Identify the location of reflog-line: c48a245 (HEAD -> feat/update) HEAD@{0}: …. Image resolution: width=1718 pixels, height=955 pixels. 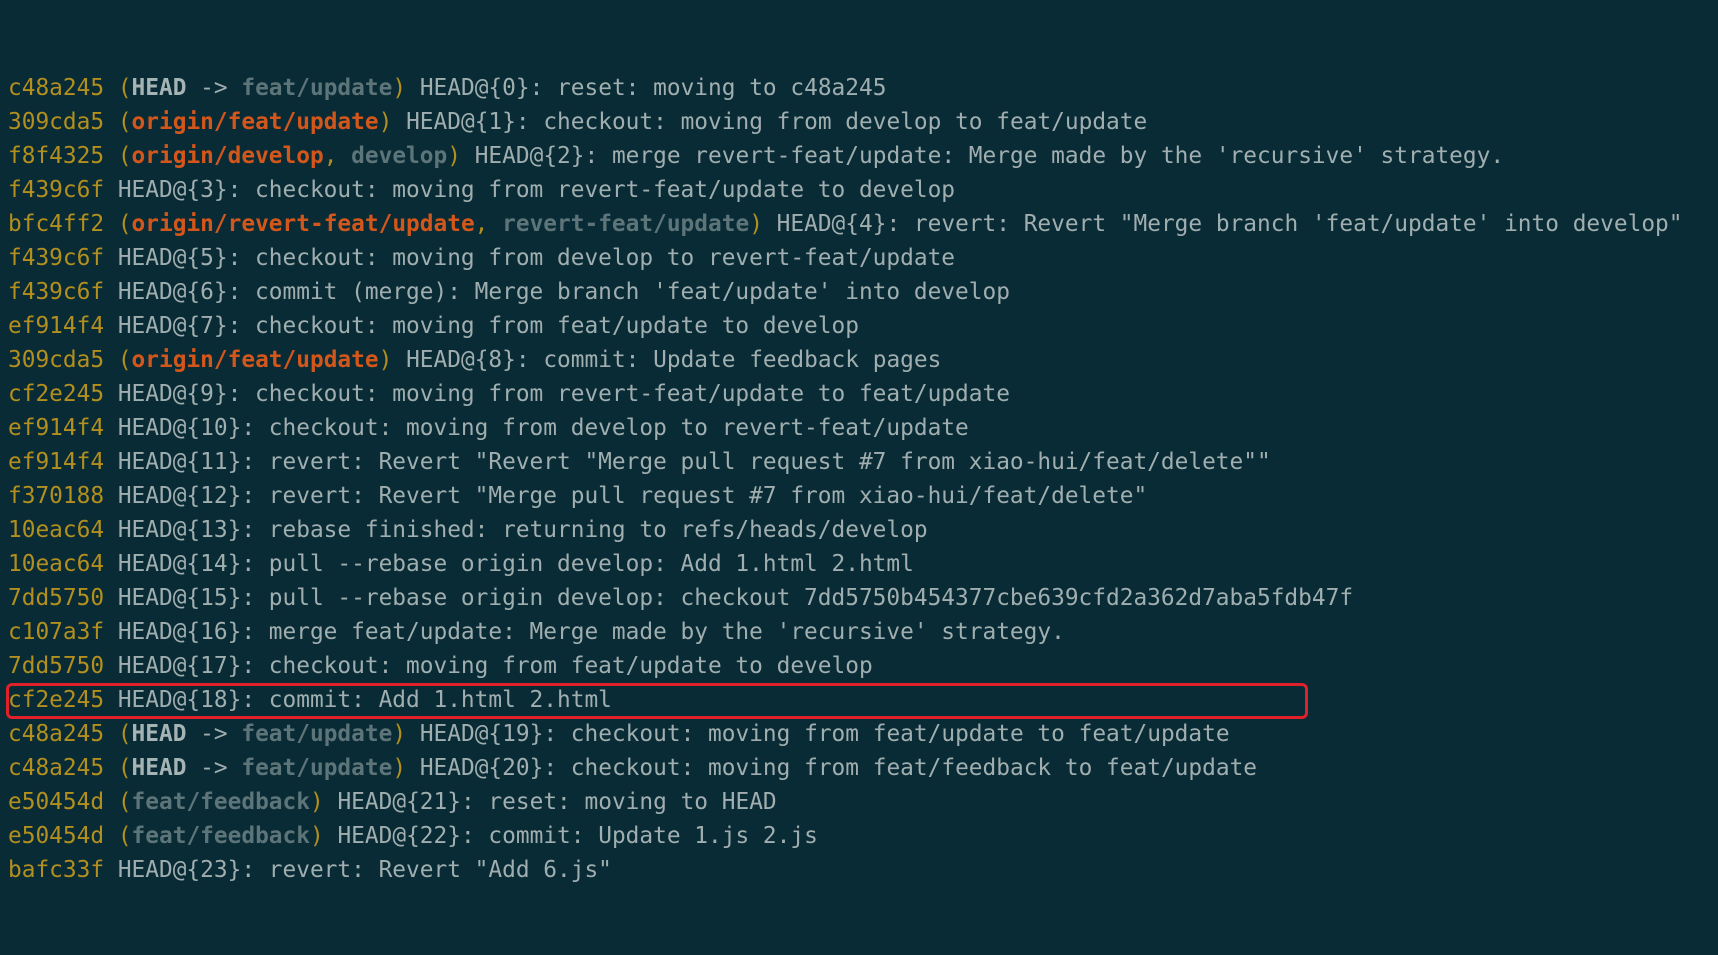
(863, 88).